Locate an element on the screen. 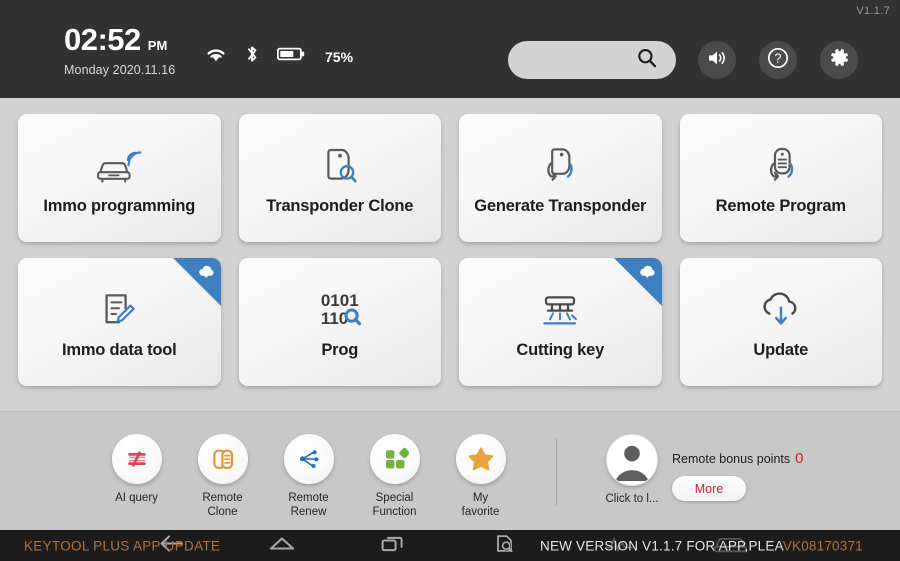  header-button-group: ? is located at coordinates (778, 60).